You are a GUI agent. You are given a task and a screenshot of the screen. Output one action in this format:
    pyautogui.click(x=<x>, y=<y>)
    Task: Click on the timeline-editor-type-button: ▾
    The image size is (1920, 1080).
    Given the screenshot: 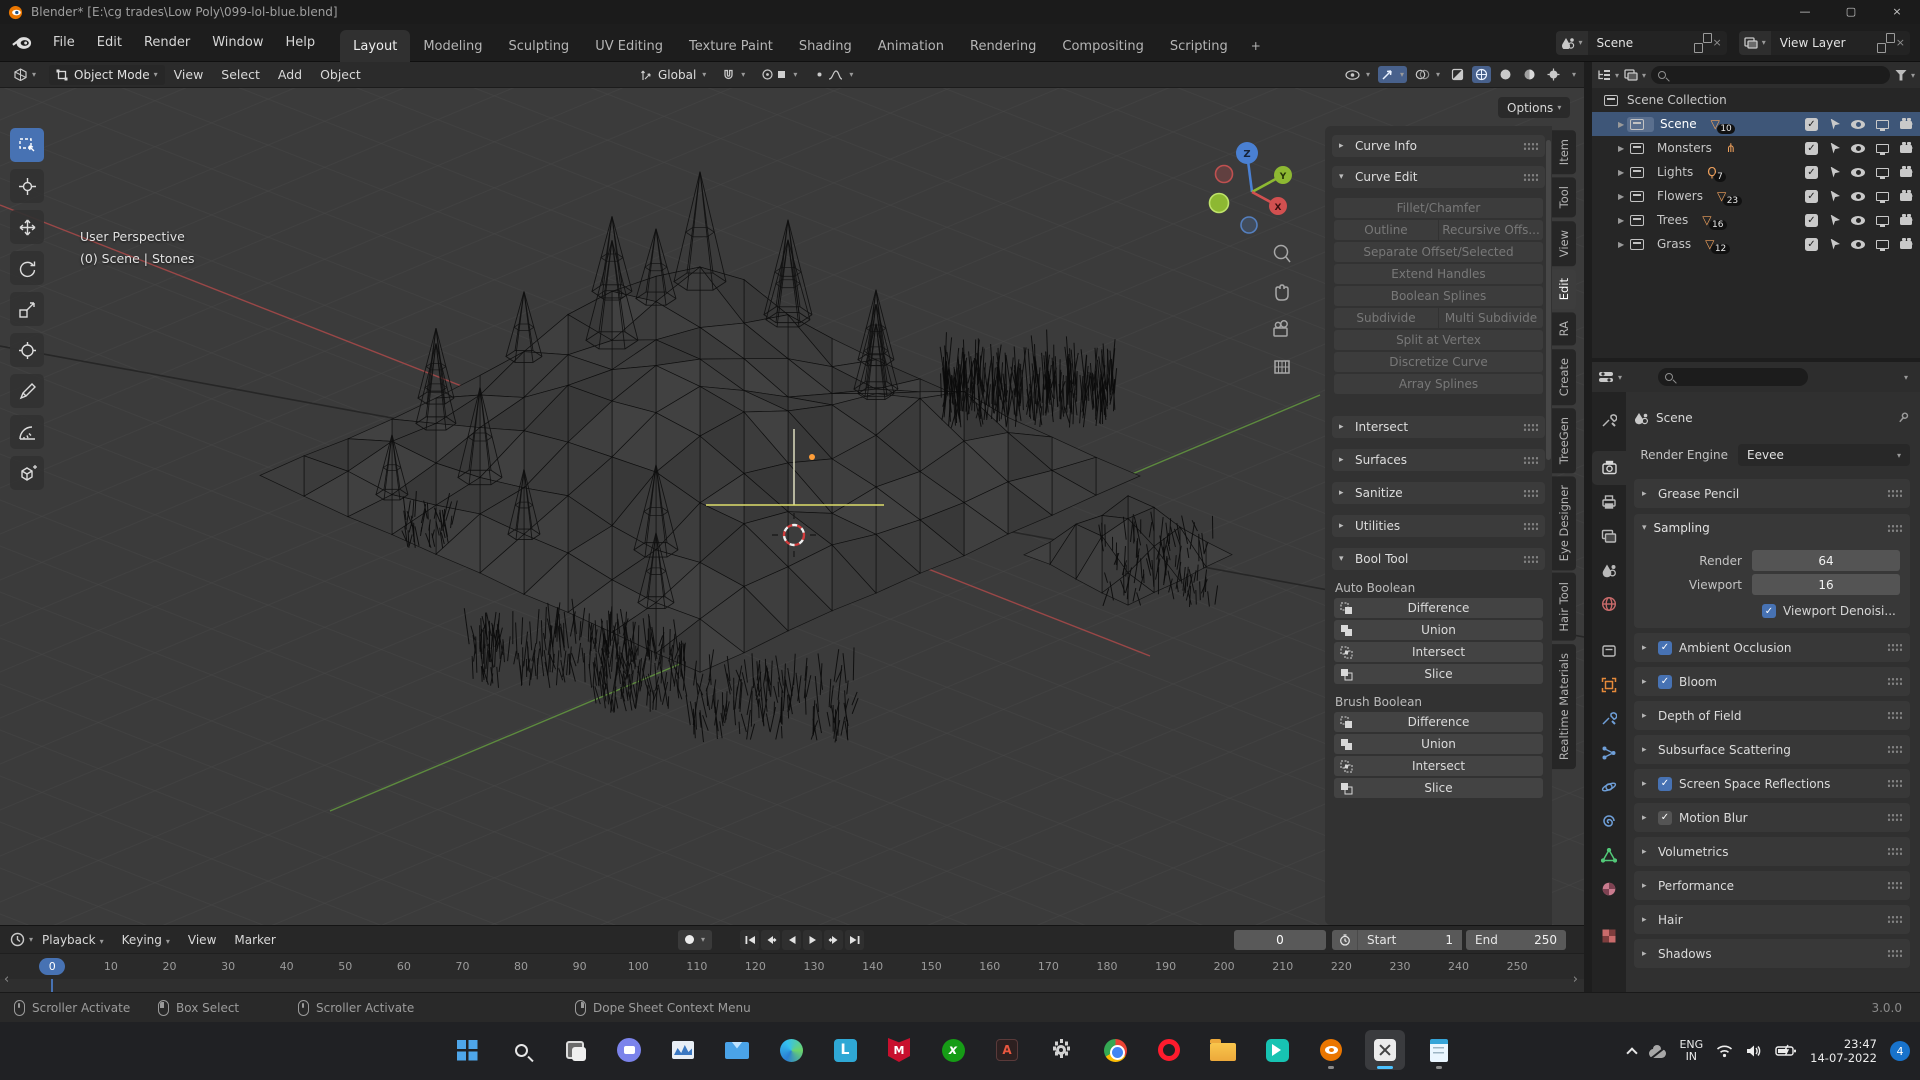 What is the action you would take?
    pyautogui.click(x=21, y=939)
    